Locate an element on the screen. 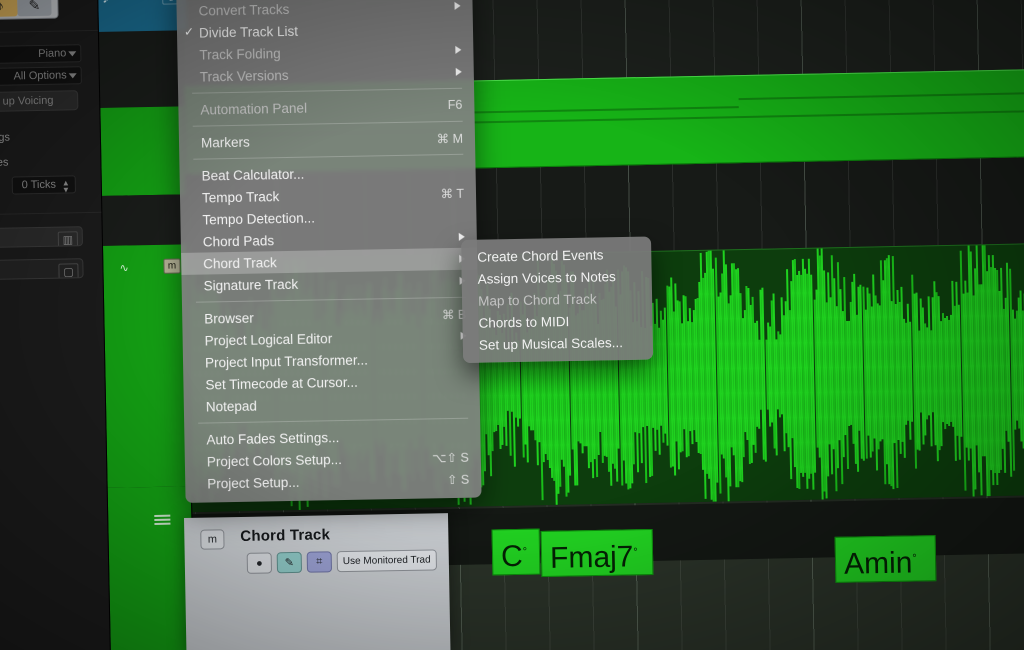 The image size is (1024, 650). chord-map-icon: ⌗ is located at coordinates (319, 562).